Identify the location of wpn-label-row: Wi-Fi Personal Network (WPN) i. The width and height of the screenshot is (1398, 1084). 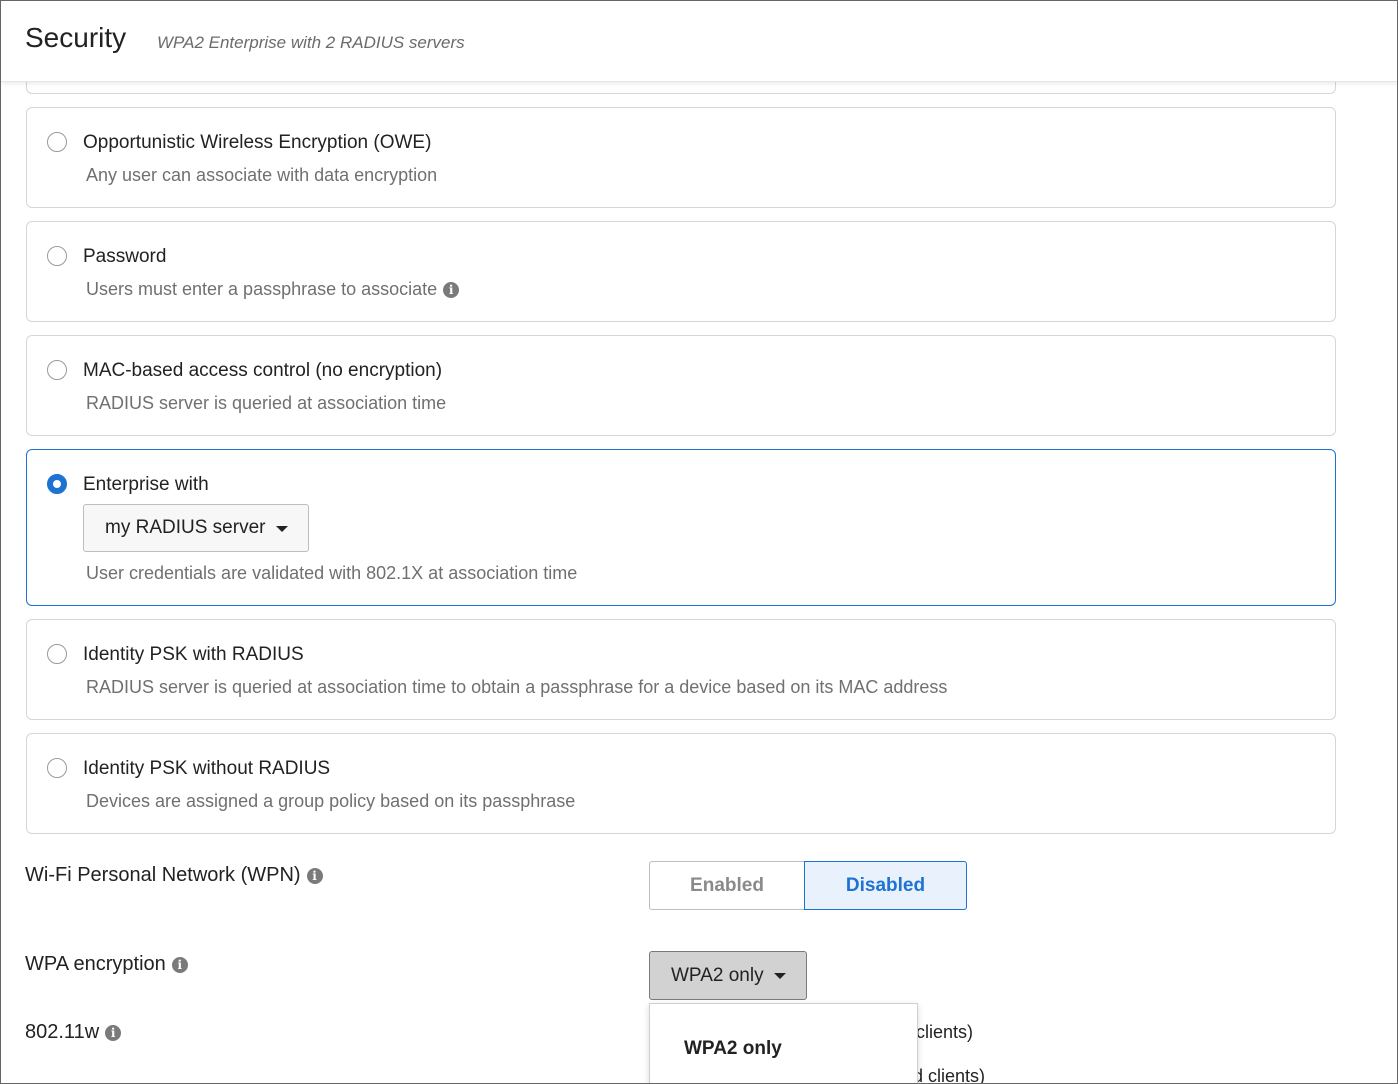
(174, 875).